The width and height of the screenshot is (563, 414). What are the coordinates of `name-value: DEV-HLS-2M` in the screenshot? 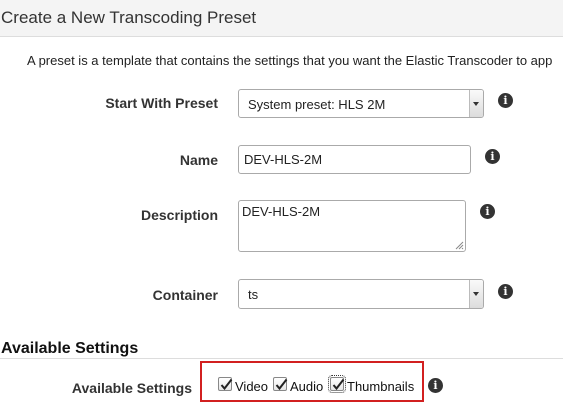 It's located at (283, 159).